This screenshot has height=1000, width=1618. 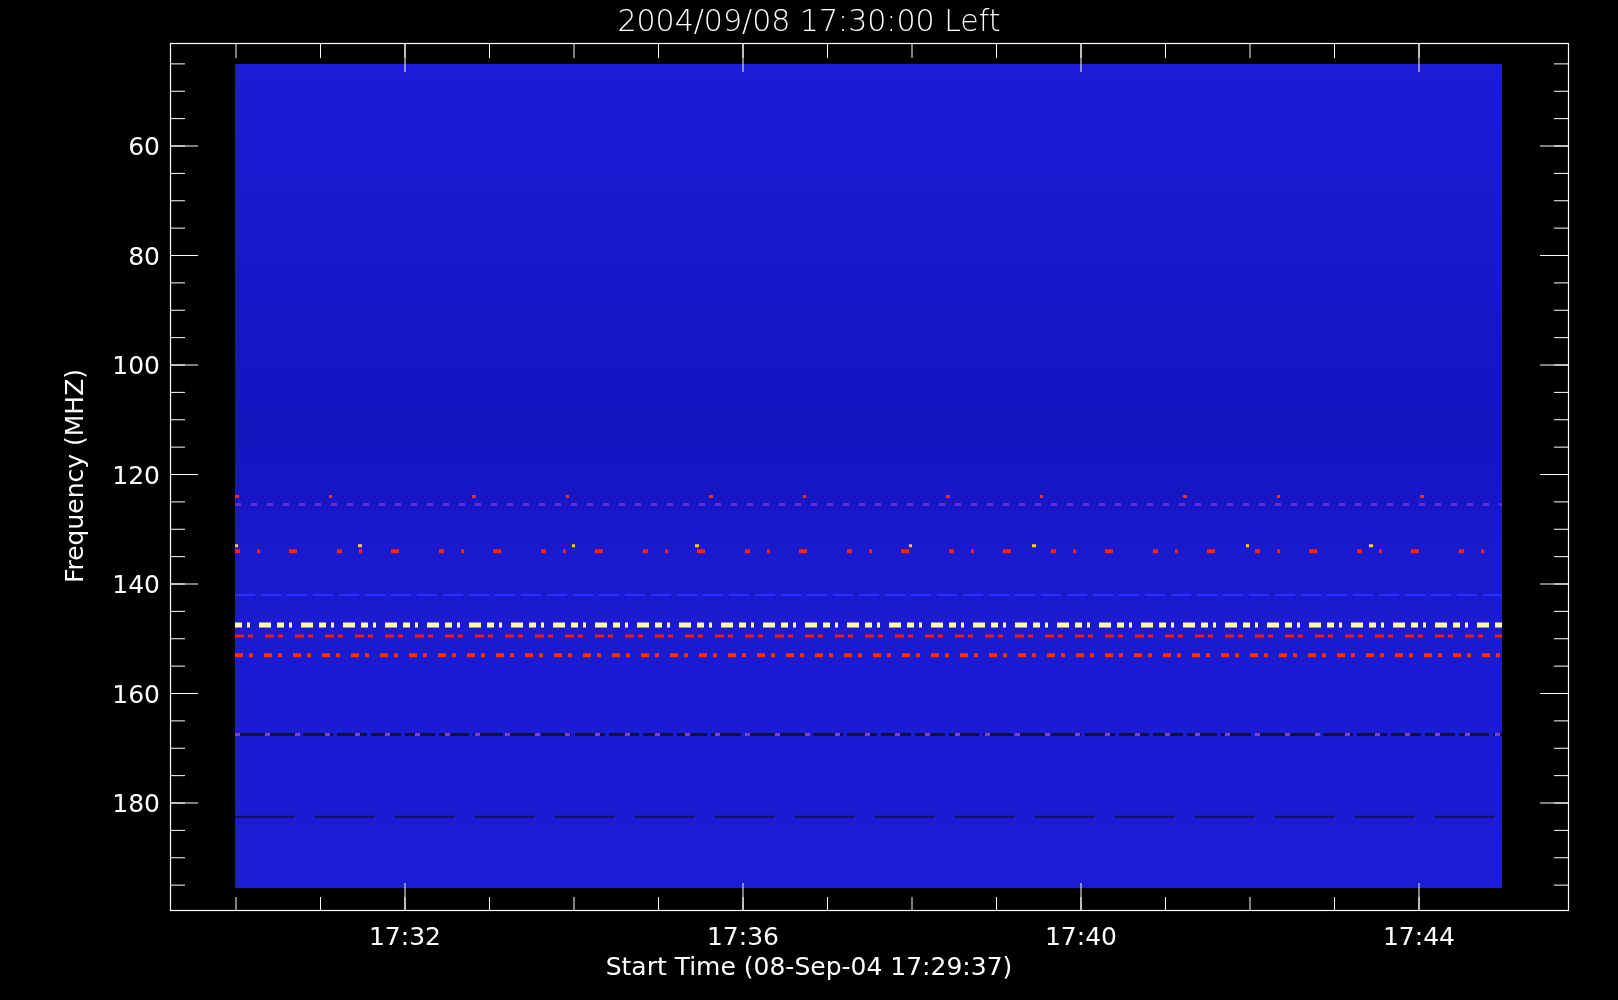 What do you see at coordinates (74, 476) in the screenshot?
I see `axis-label: Frequency (MHZ)` at bounding box center [74, 476].